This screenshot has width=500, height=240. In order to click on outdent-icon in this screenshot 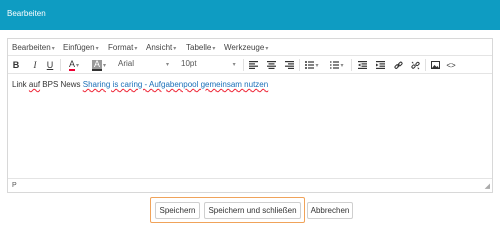, I will do `click(362, 65)`.